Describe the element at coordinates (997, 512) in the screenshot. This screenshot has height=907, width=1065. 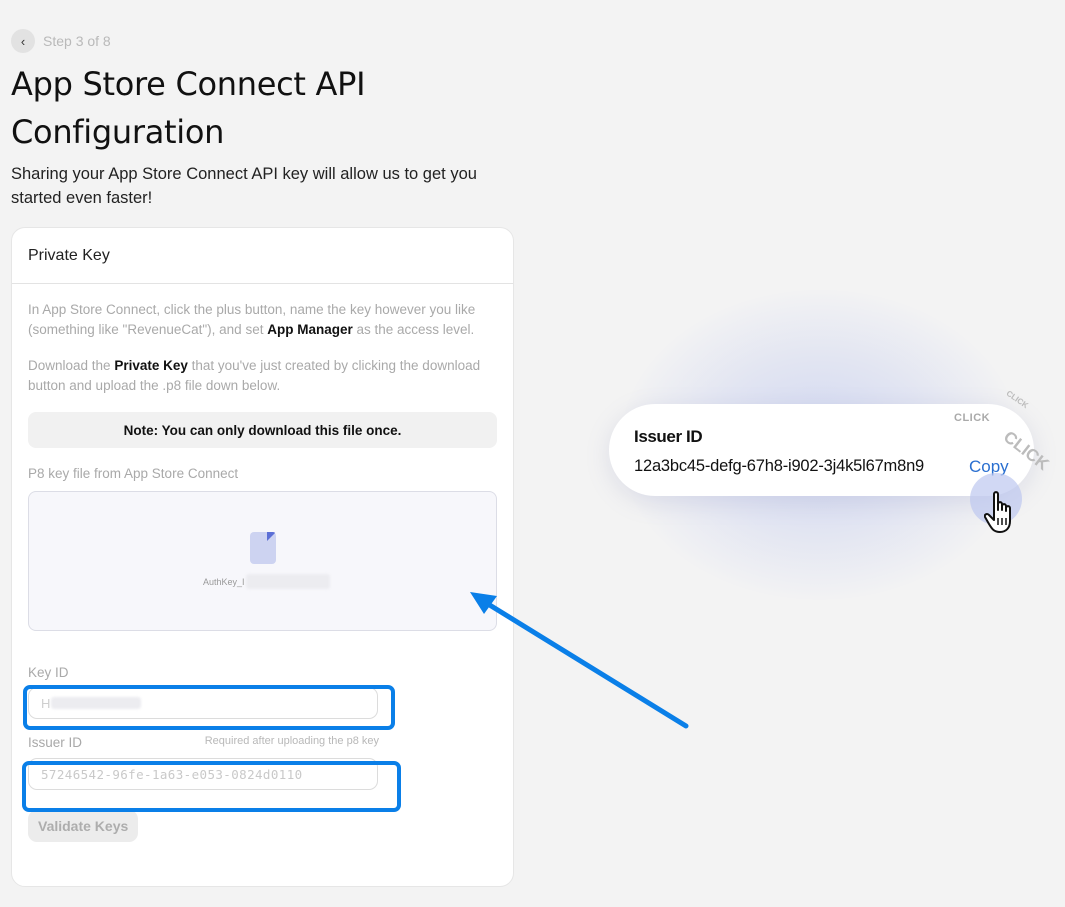
I see `hand-cursor-icon` at that location.